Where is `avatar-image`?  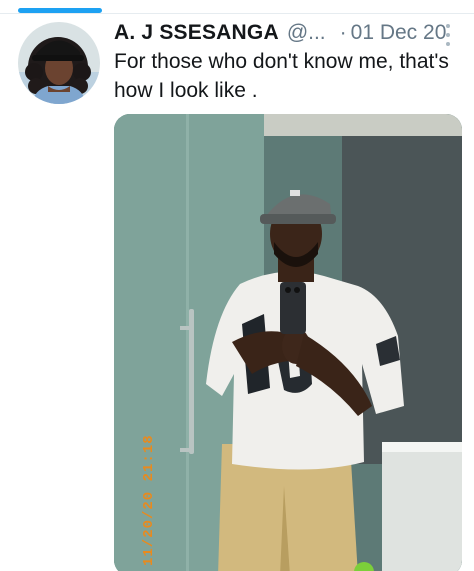
avatar-image is located at coordinates (59, 63).